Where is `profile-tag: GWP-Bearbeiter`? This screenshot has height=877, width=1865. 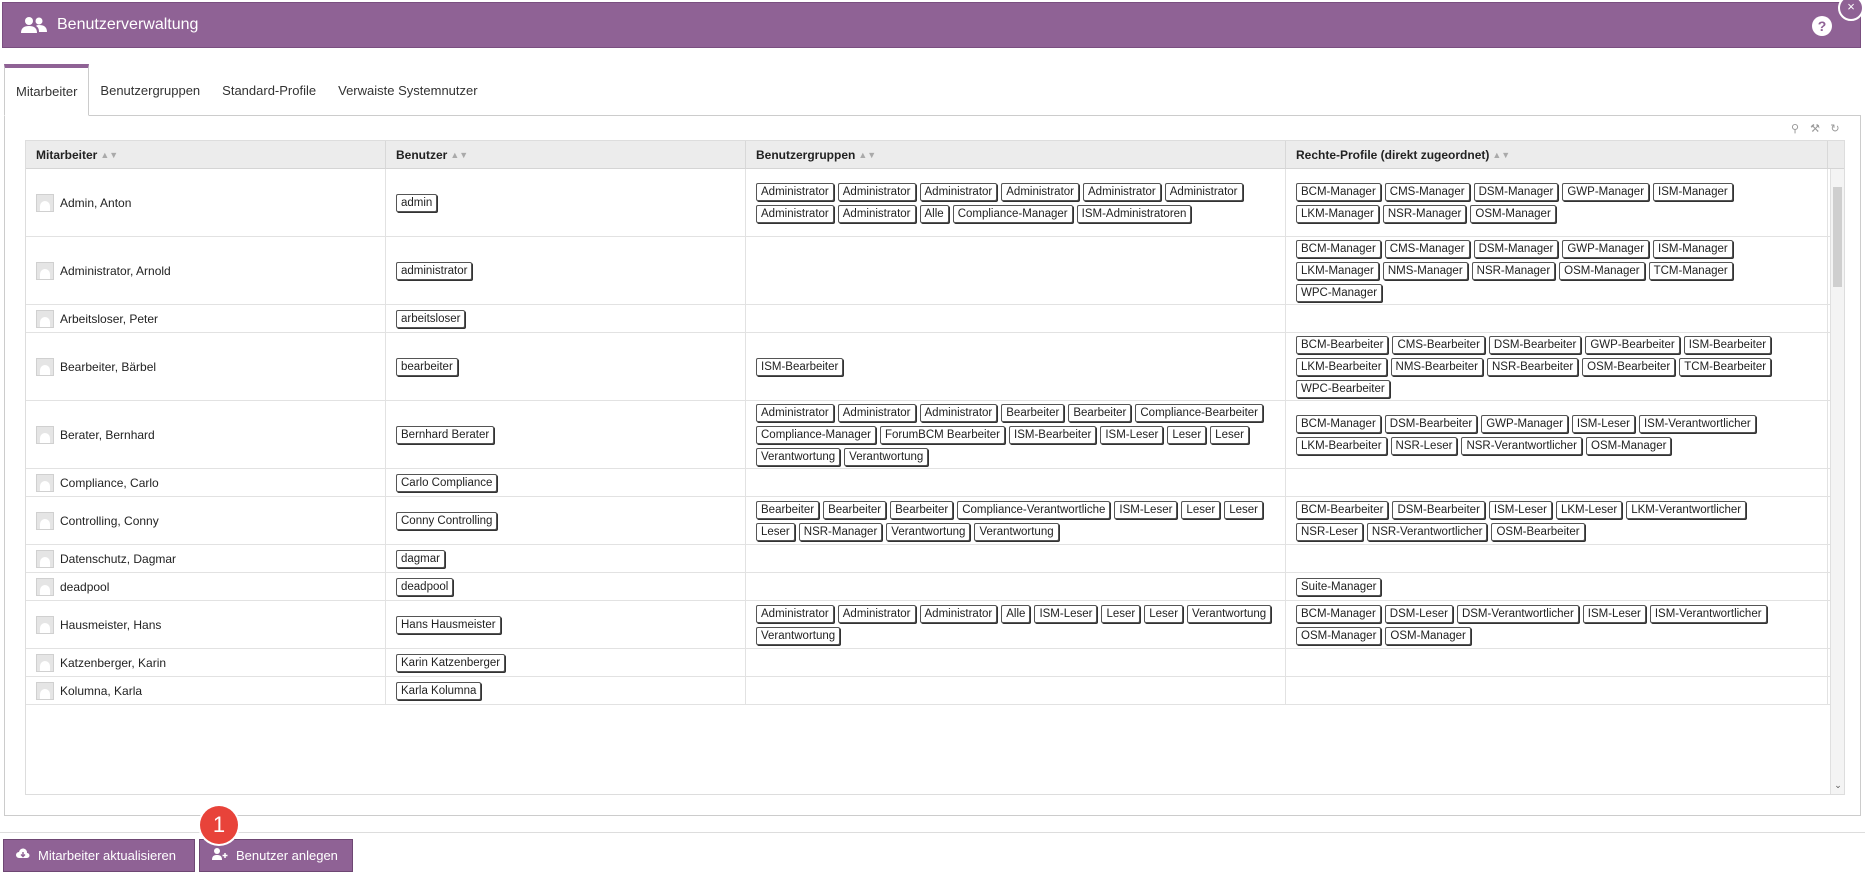 profile-tag: GWP-Bearbeiter is located at coordinates (1632, 344).